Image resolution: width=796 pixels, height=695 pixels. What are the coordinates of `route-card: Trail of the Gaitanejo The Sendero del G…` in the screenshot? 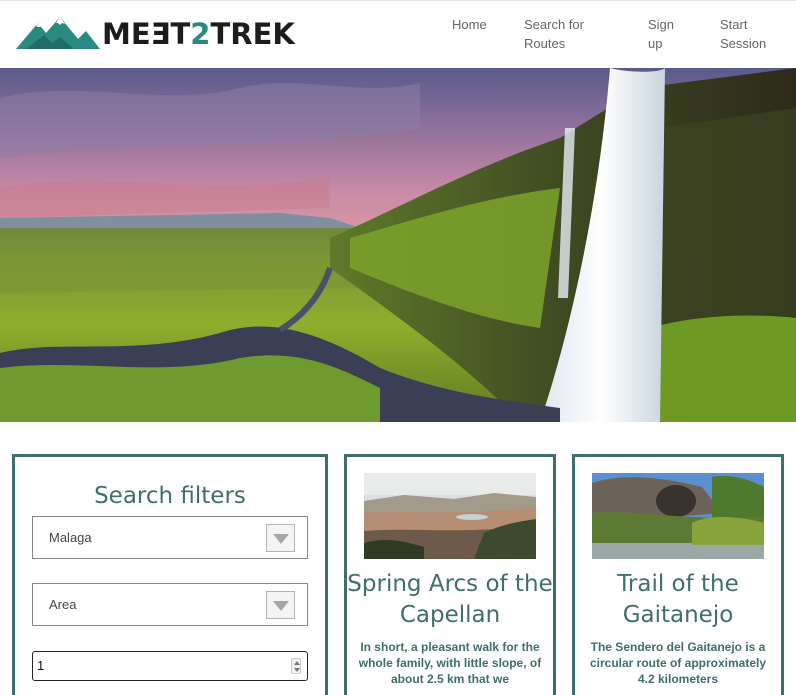 It's located at (678, 574).